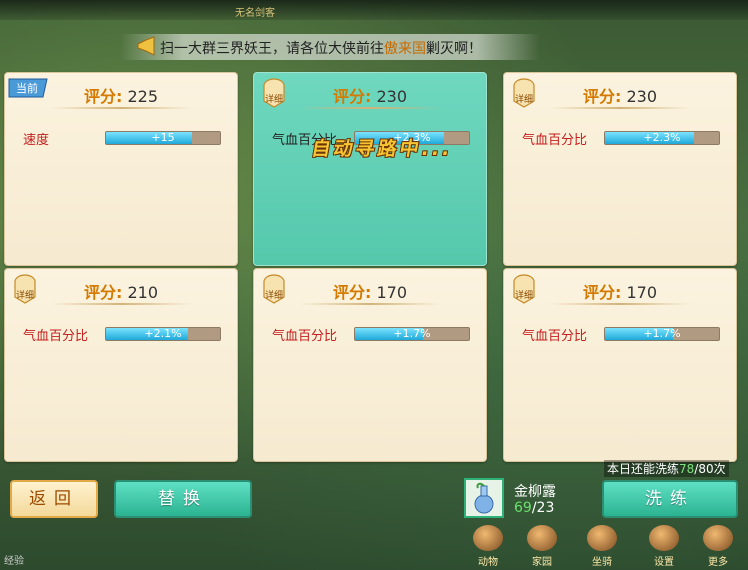  What do you see at coordinates (14, 561) in the screenshot?
I see `bottom-left-label: 经验` at bounding box center [14, 561].